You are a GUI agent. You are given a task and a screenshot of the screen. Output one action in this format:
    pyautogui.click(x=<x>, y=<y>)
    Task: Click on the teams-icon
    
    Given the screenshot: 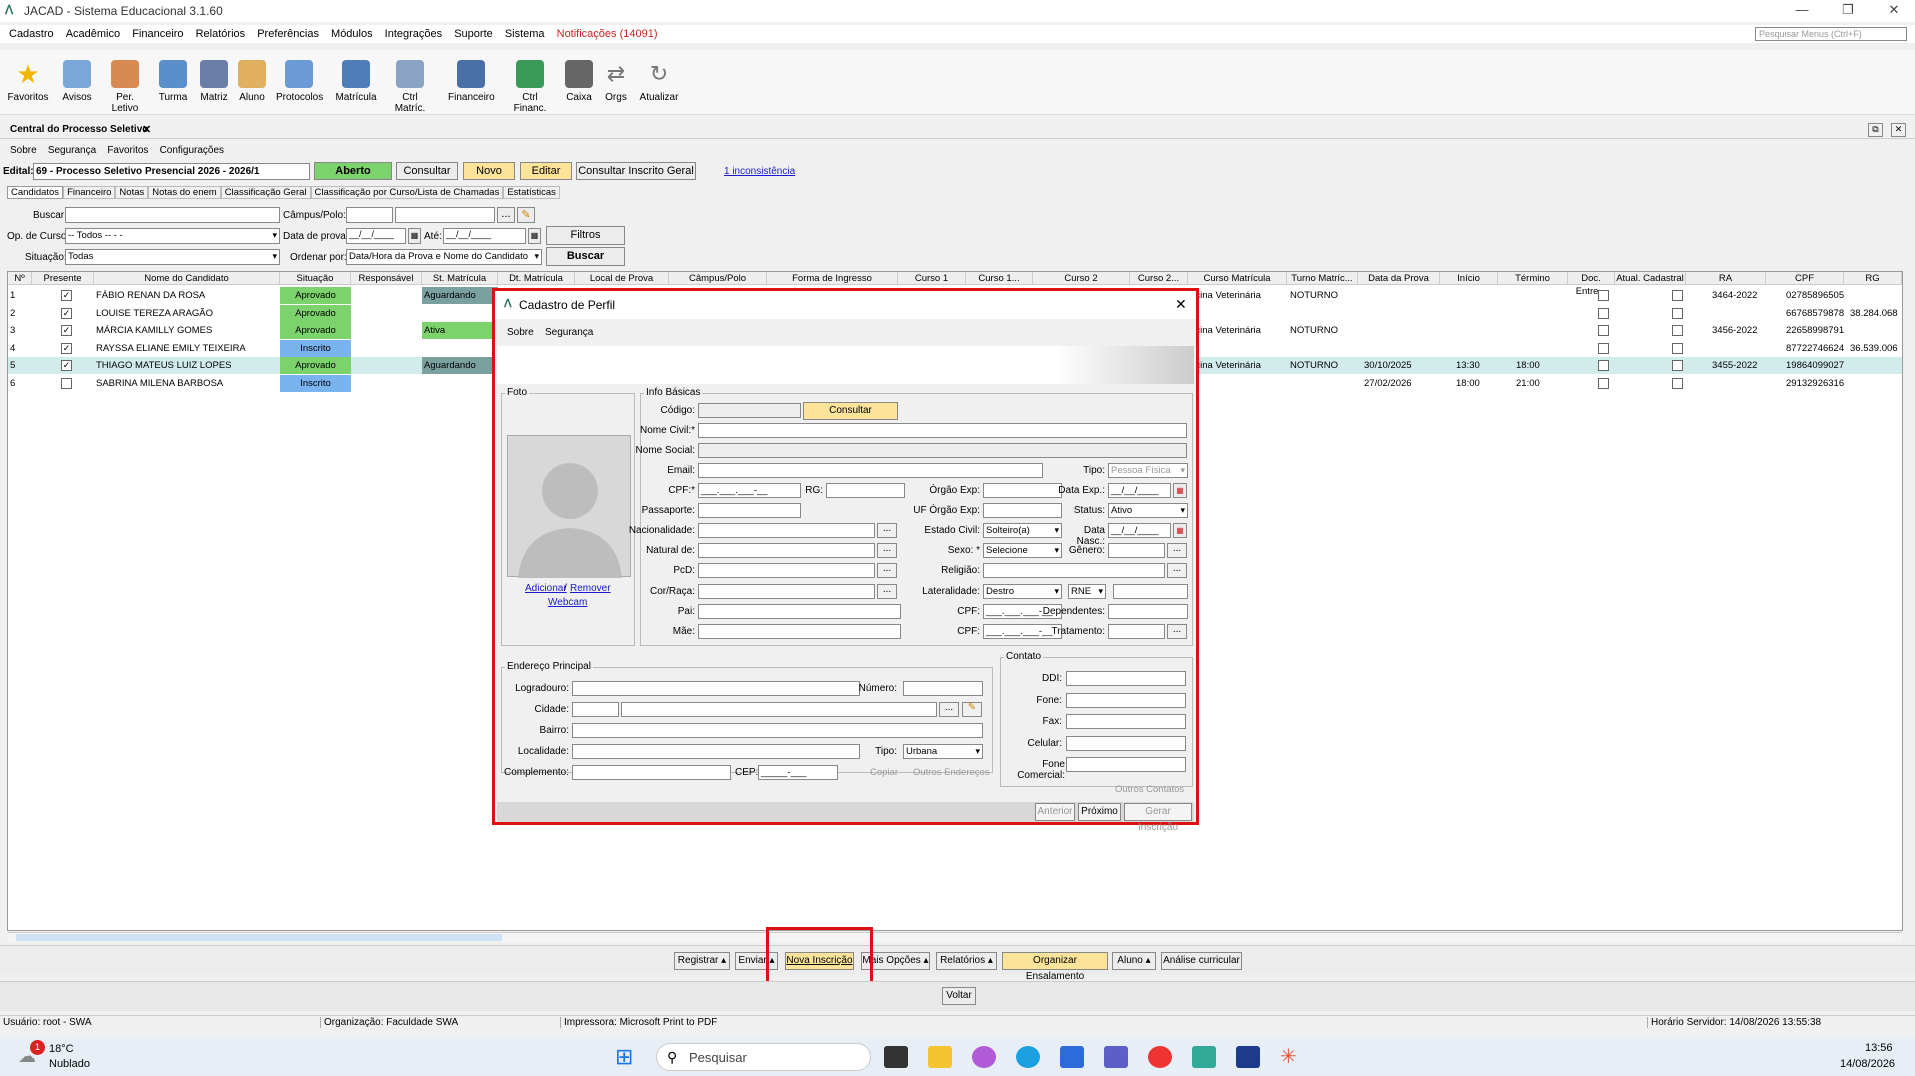 What is the action you would take?
    pyautogui.click(x=1116, y=1057)
    